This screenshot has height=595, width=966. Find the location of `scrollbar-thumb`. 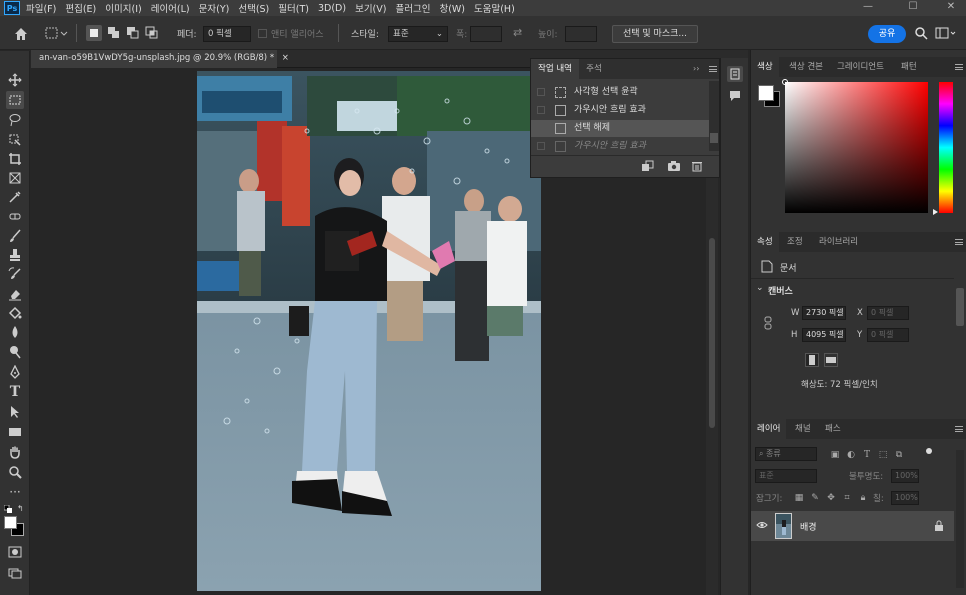

scrollbar-thumb is located at coordinates (714, 138).